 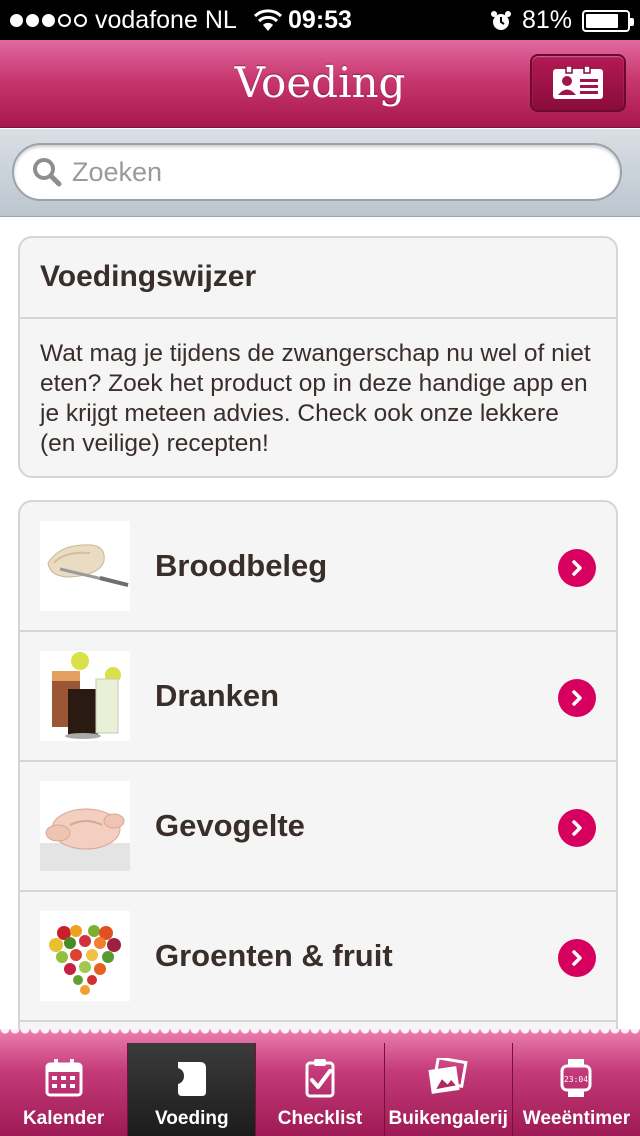 What do you see at coordinates (274, 955) in the screenshot?
I see `list-item-label: Groenten & fruit` at bounding box center [274, 955].